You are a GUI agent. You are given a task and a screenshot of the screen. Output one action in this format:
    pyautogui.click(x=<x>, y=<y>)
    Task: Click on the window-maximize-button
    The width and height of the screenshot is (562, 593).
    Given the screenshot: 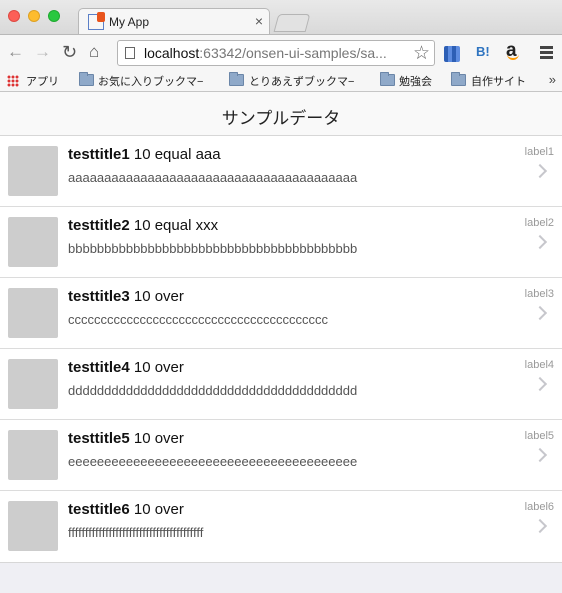 What is the action you would take?
    pyautogui.click(x=54, y=16)
    